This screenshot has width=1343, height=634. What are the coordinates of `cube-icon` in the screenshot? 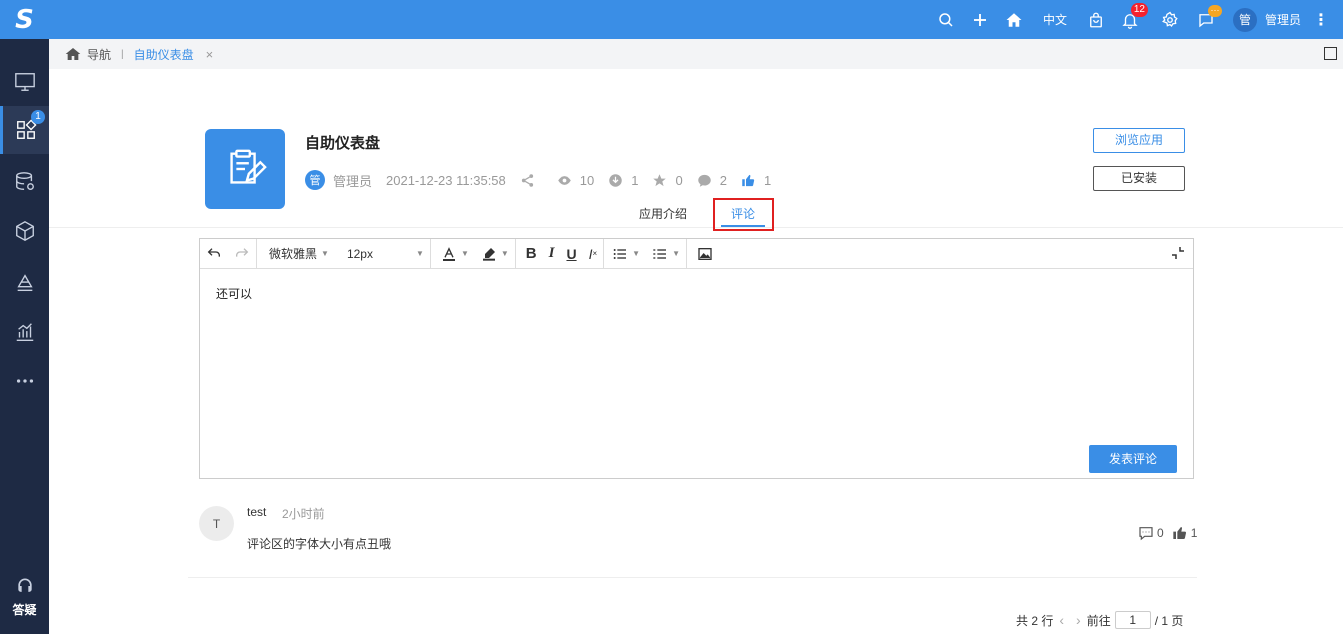 It's located at (24, 231).